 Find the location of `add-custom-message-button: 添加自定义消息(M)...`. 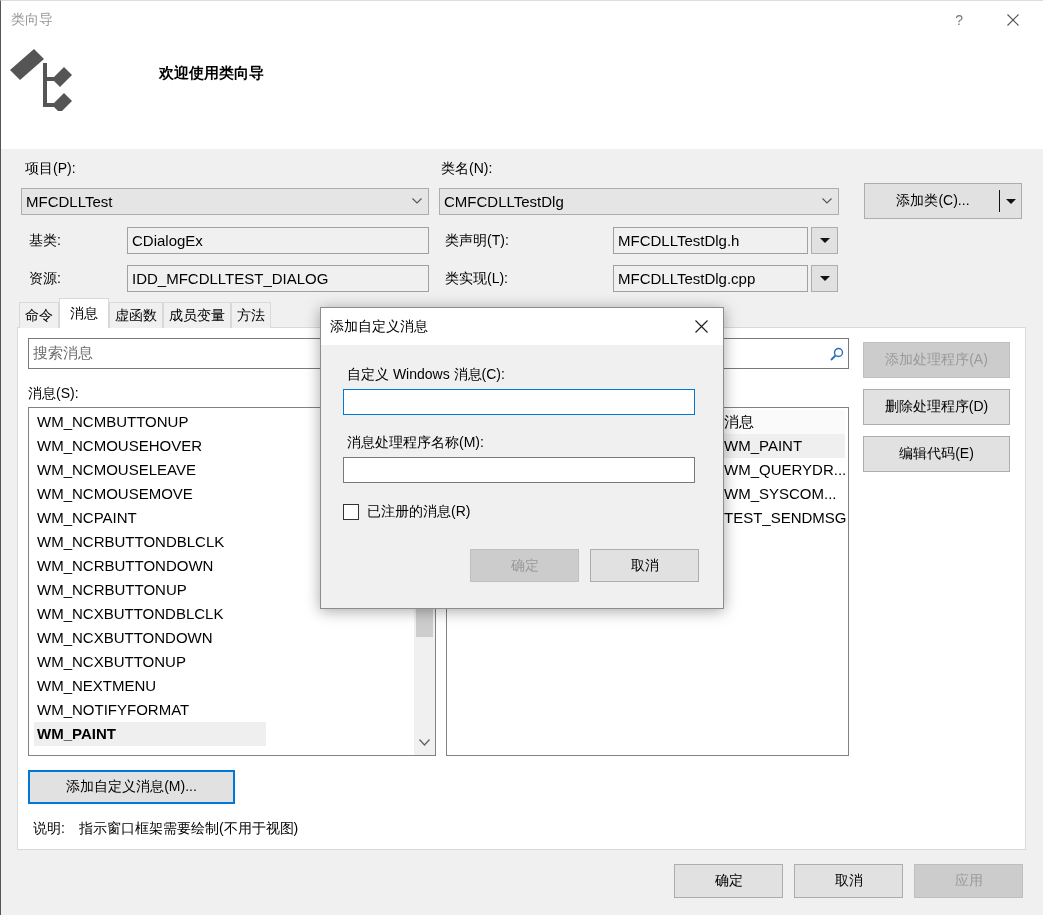

add-custom-message-button: 添加自定义消息(M)... is located at coordinates (131, 787).